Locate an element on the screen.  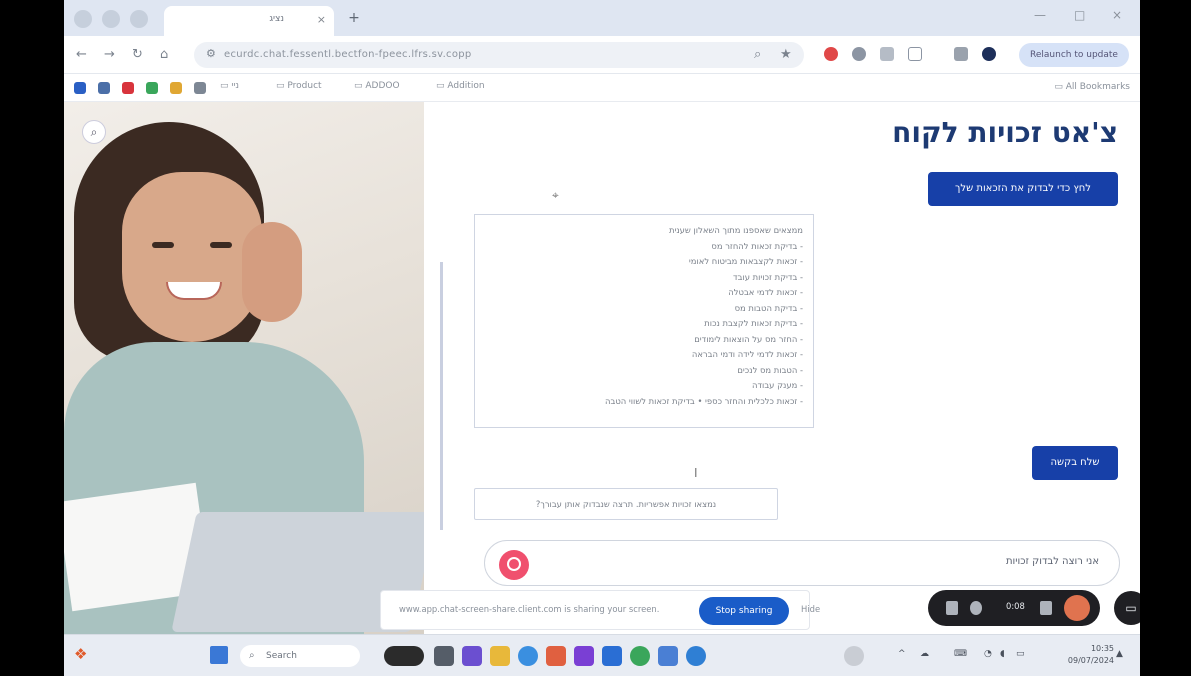
teams-app-icon is located at coordinates (472, 656).